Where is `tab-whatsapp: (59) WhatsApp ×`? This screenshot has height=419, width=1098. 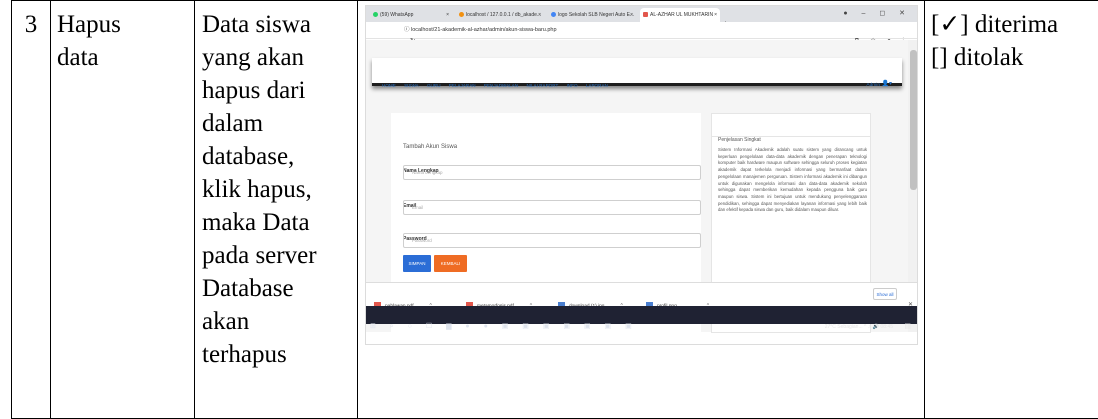
tab-whatsapp: (59) WhatsApp × is located at coordinates (411, 15).